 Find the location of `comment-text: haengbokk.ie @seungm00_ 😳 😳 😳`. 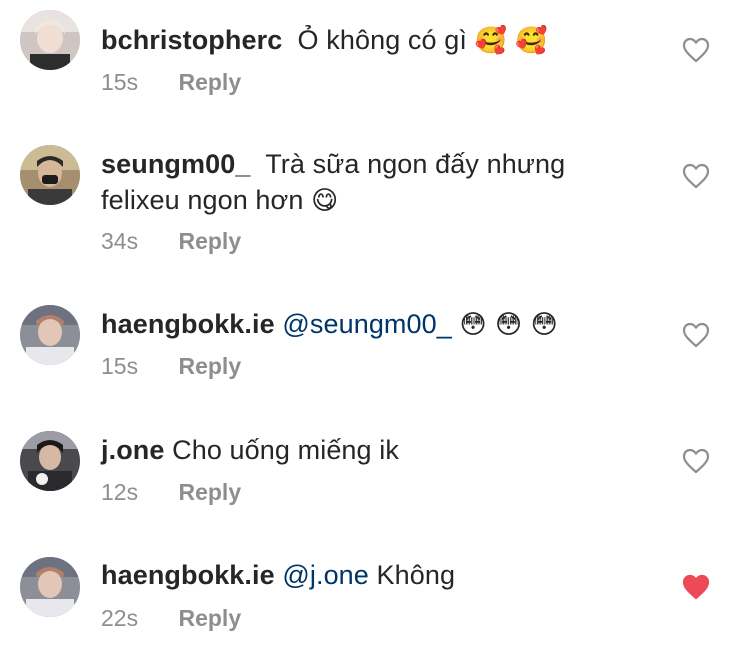

comment-text: haengbokk.ie @seungm00_ 😳 😳 😳 is located at coordinates (371, 324).